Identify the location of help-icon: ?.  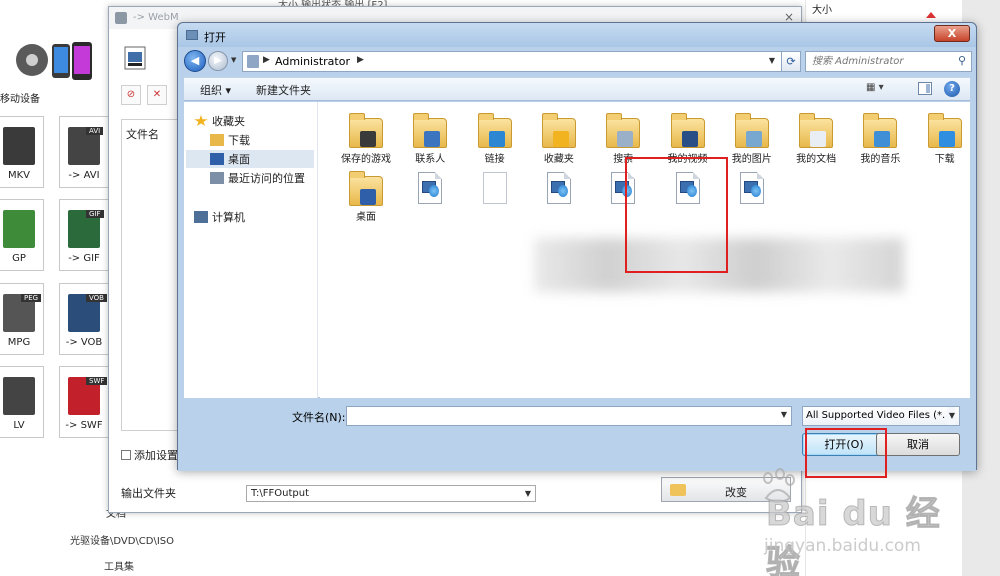
(952, 89).